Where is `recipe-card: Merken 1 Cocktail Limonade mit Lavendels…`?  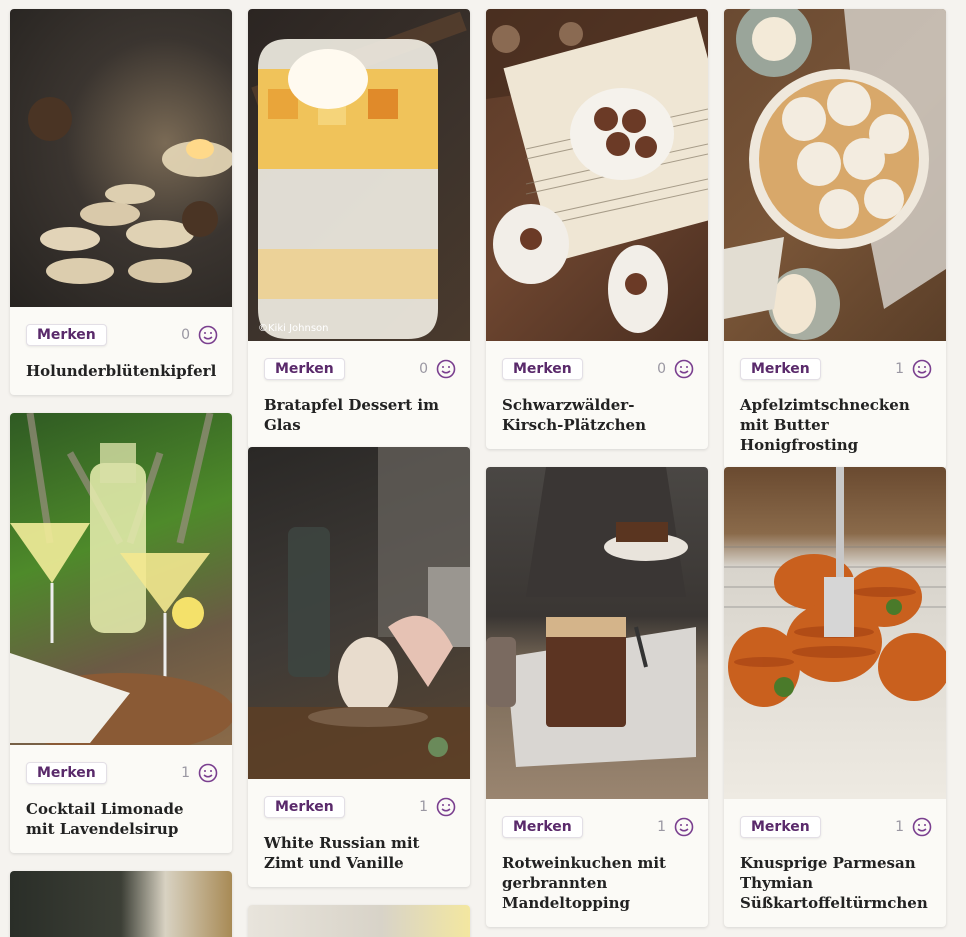
recipe-card: Merken 1 Cocktail Limonade mit Lavendels… is located at coordinates (121, 633).